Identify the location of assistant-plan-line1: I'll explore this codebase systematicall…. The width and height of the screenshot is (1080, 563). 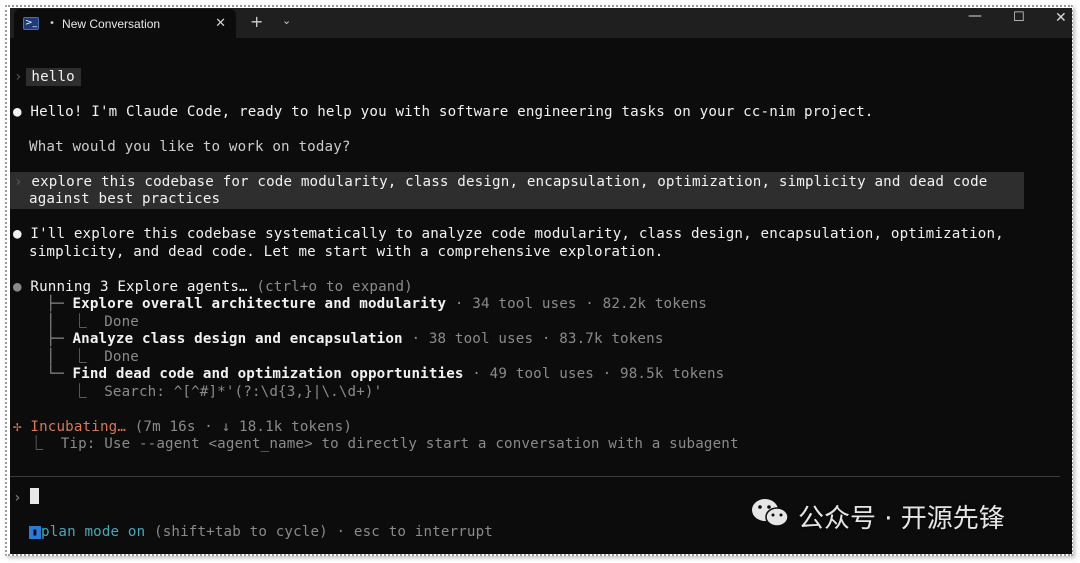
(517, 234).